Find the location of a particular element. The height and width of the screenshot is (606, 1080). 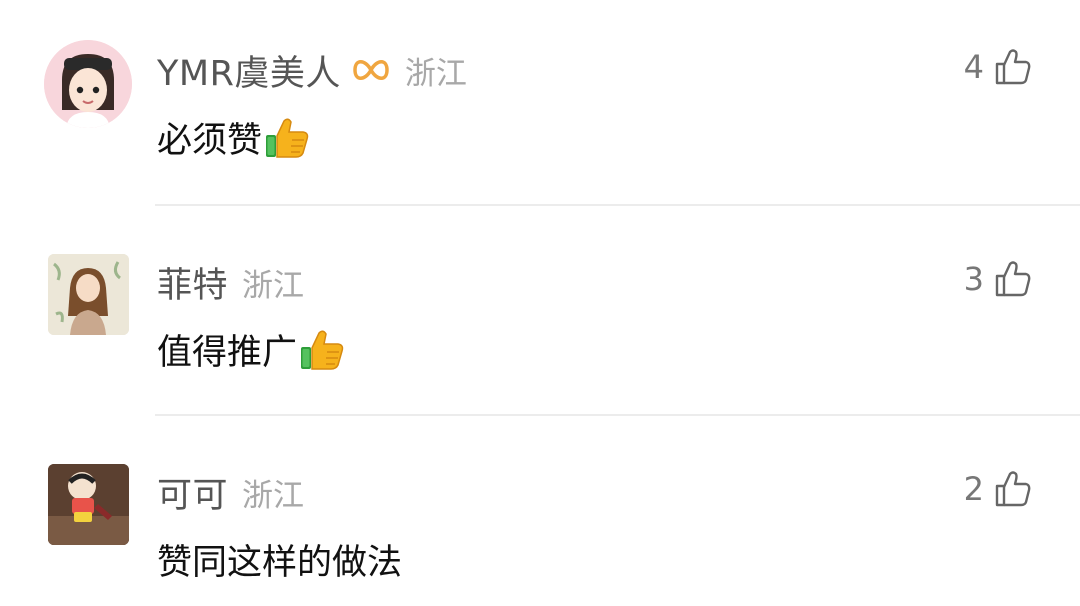

like-button: 3 is located at coordinates (998, 279).